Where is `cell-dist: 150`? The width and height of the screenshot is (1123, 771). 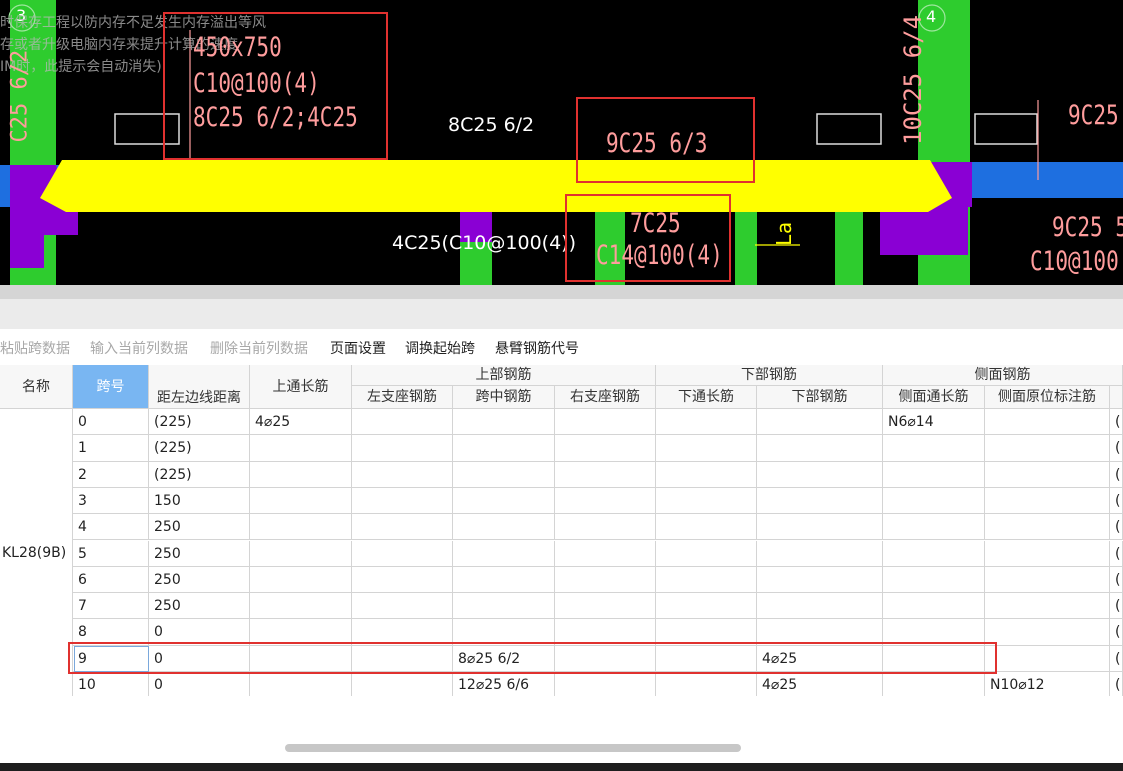
cell-dist: 150 is located at coordinates (199, 501).